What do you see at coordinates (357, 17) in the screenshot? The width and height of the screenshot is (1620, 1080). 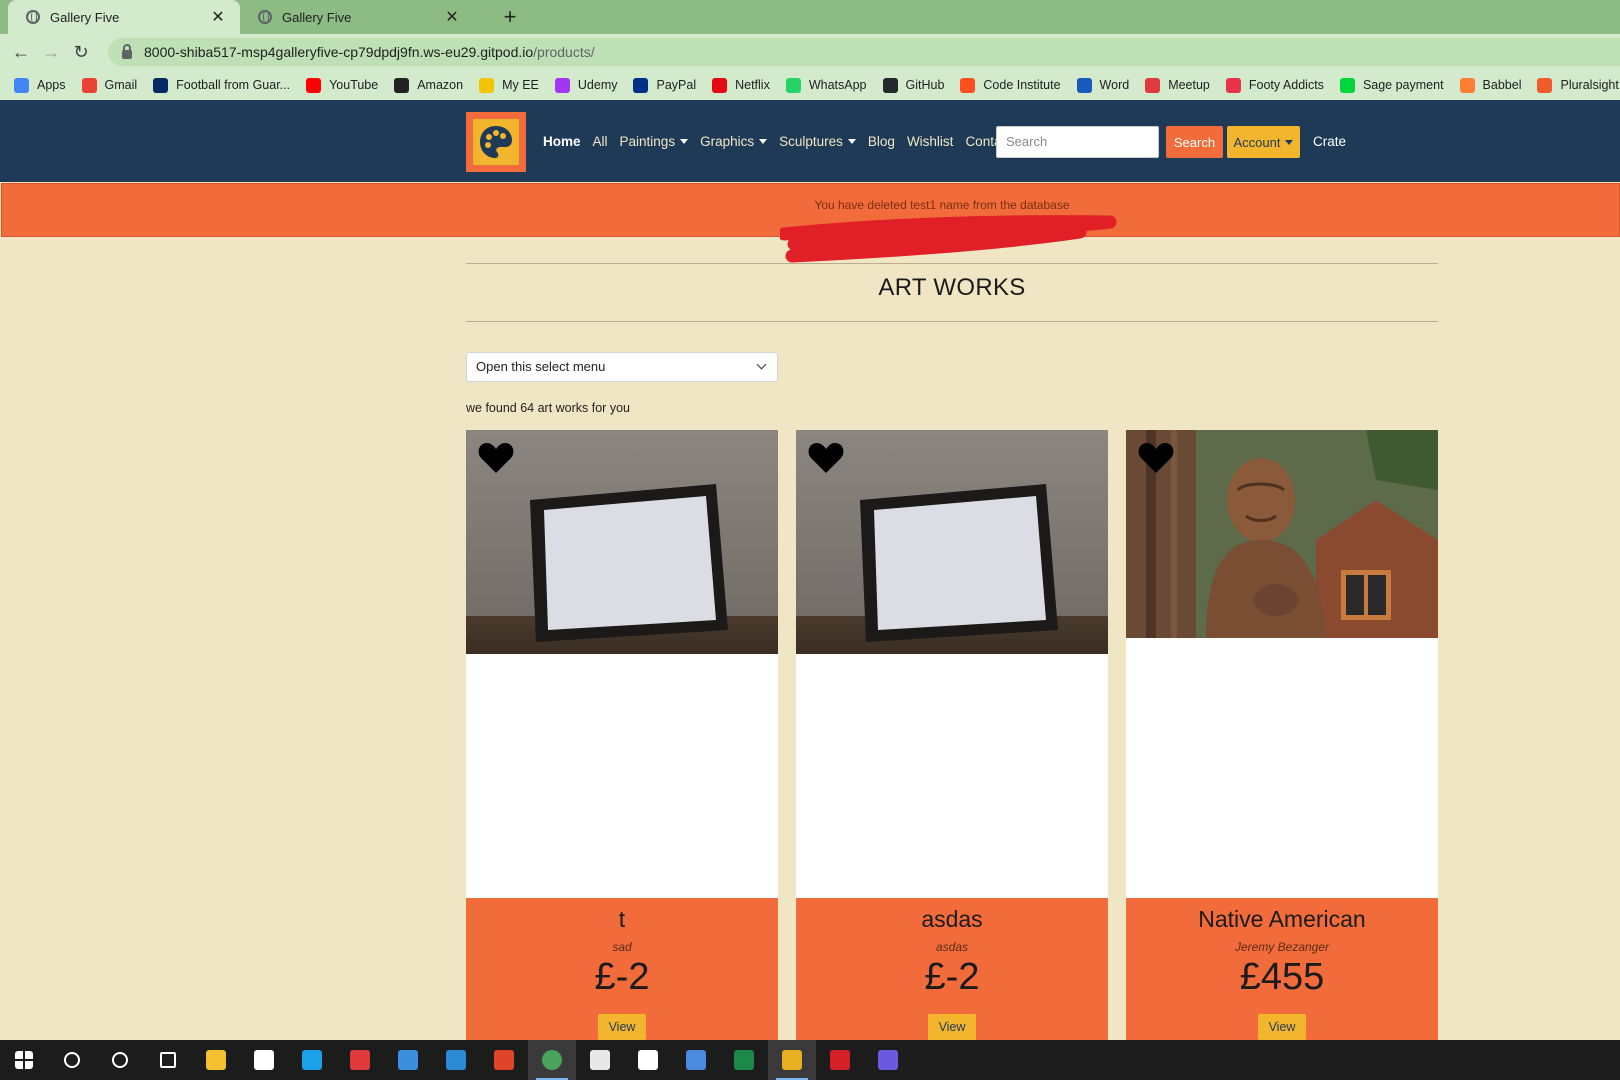 I see `browser-tab: Gallery Five ✕` at bounding box center [357, 17].